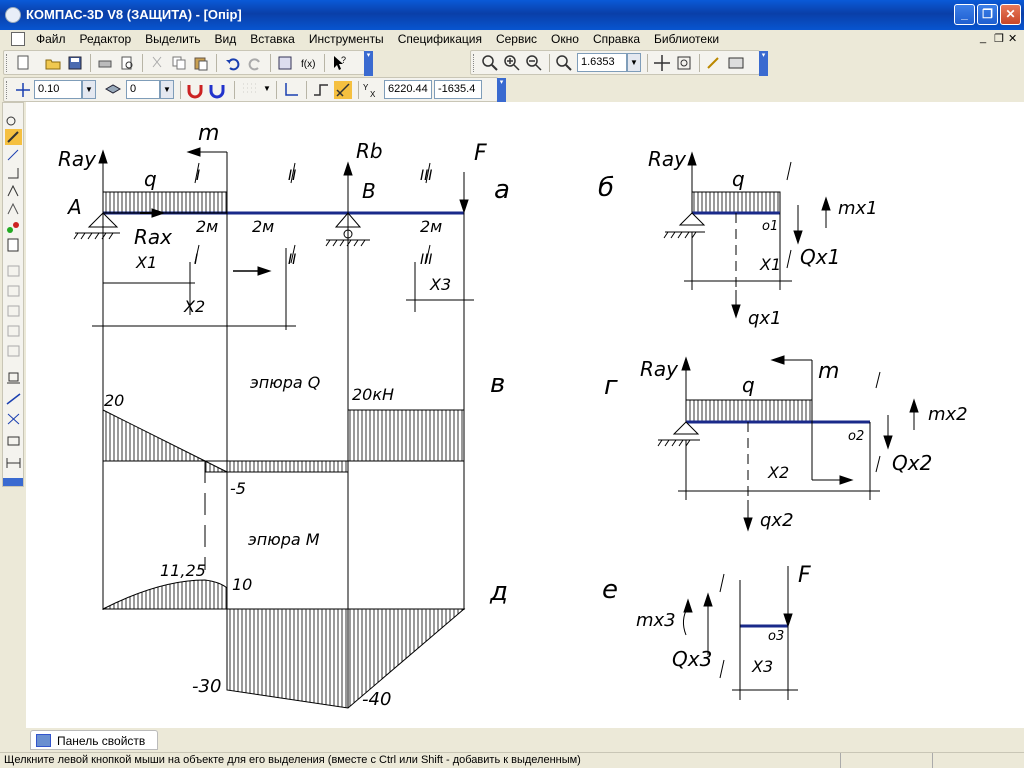  Describe the element at coordinates (564, 63) in the screenshot. I see `zoom-scale-icon` at that location.